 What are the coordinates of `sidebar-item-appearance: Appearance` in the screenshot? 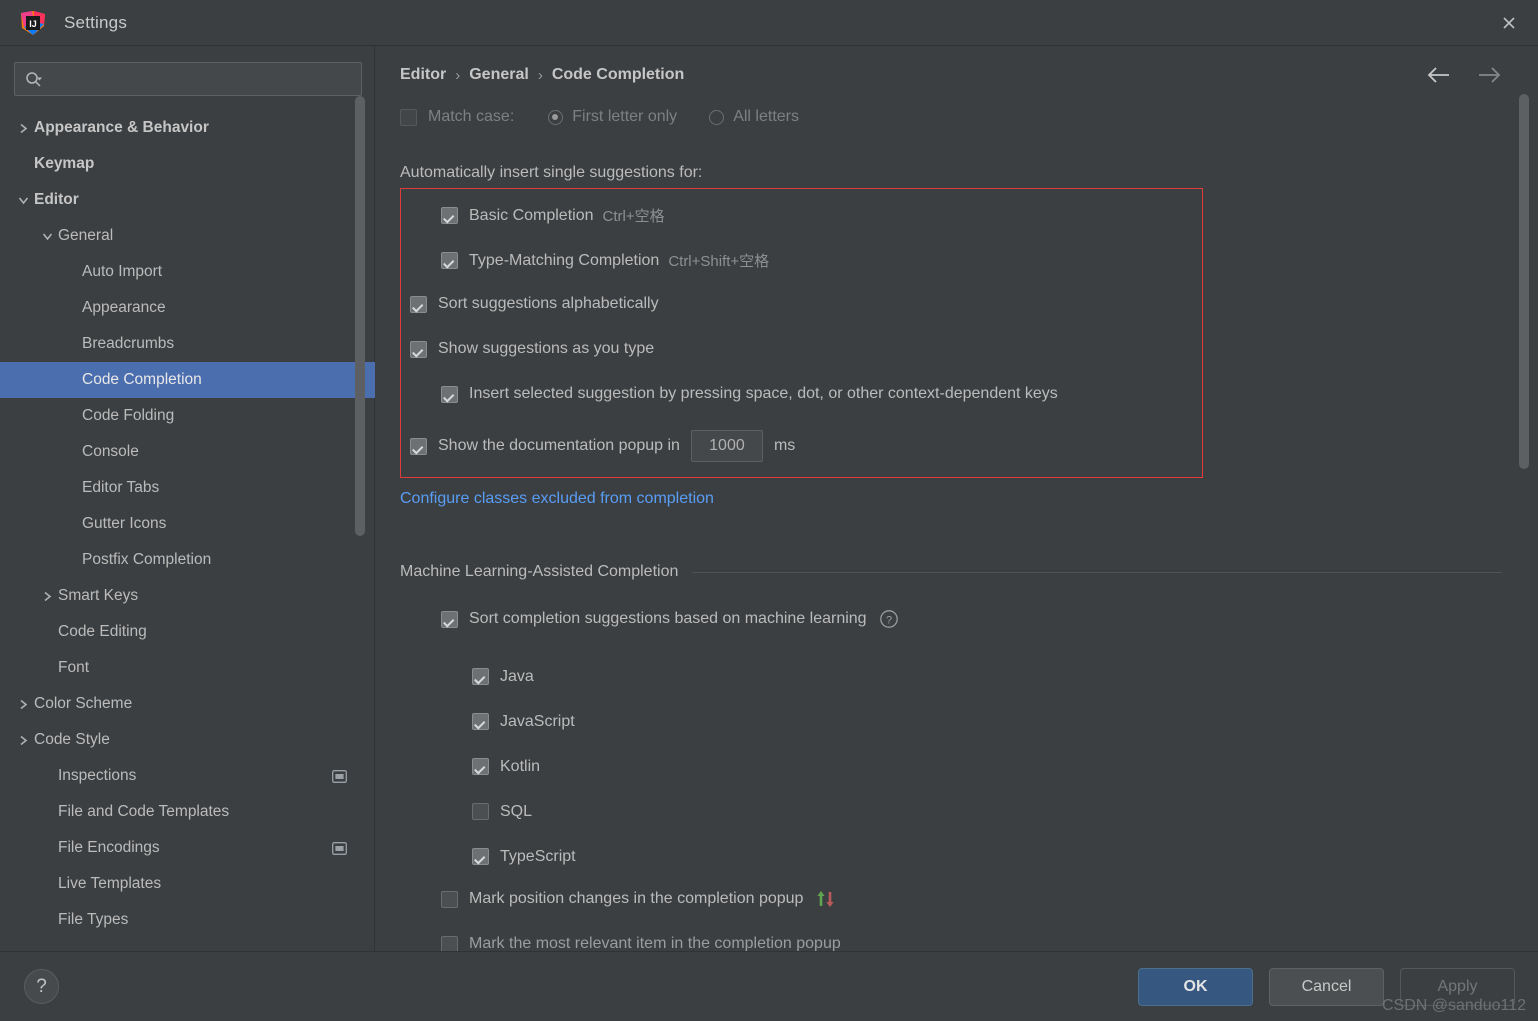 It's located at (187, 308).